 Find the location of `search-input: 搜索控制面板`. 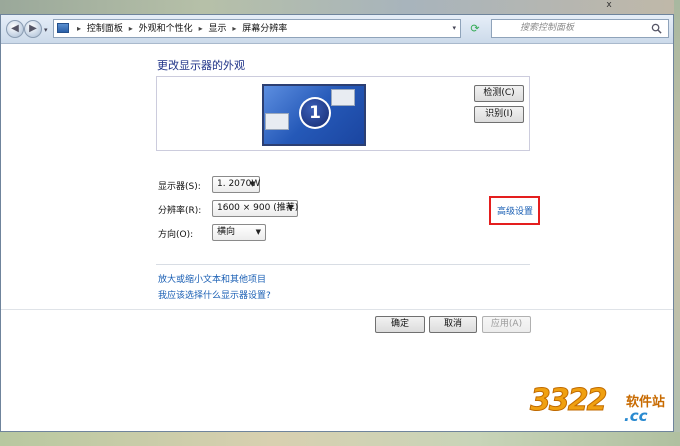

search-input: 搜索控制面板 is located at coordinates (547, 28).